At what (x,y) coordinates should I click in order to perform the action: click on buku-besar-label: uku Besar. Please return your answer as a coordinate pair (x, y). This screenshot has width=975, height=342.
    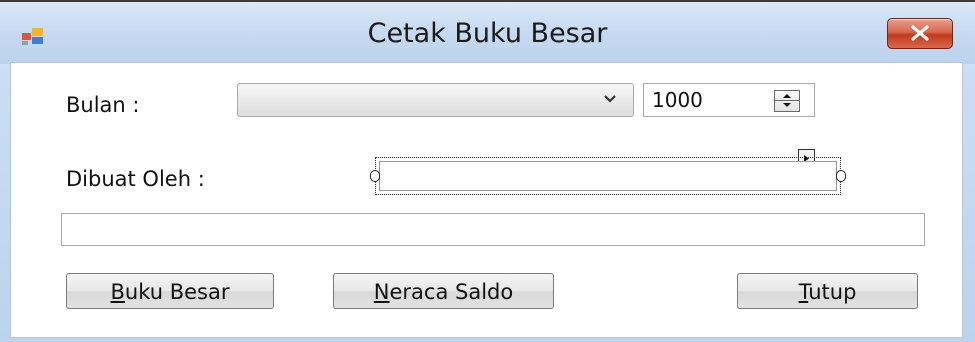
    Looking at the image, I should click on (177, 292).